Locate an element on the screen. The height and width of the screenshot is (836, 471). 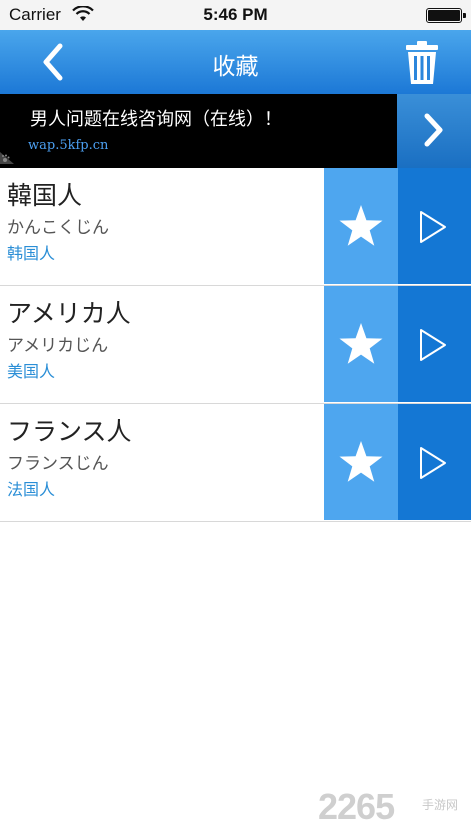
clock: 5:46 PM is located at coordinates (235, 14).